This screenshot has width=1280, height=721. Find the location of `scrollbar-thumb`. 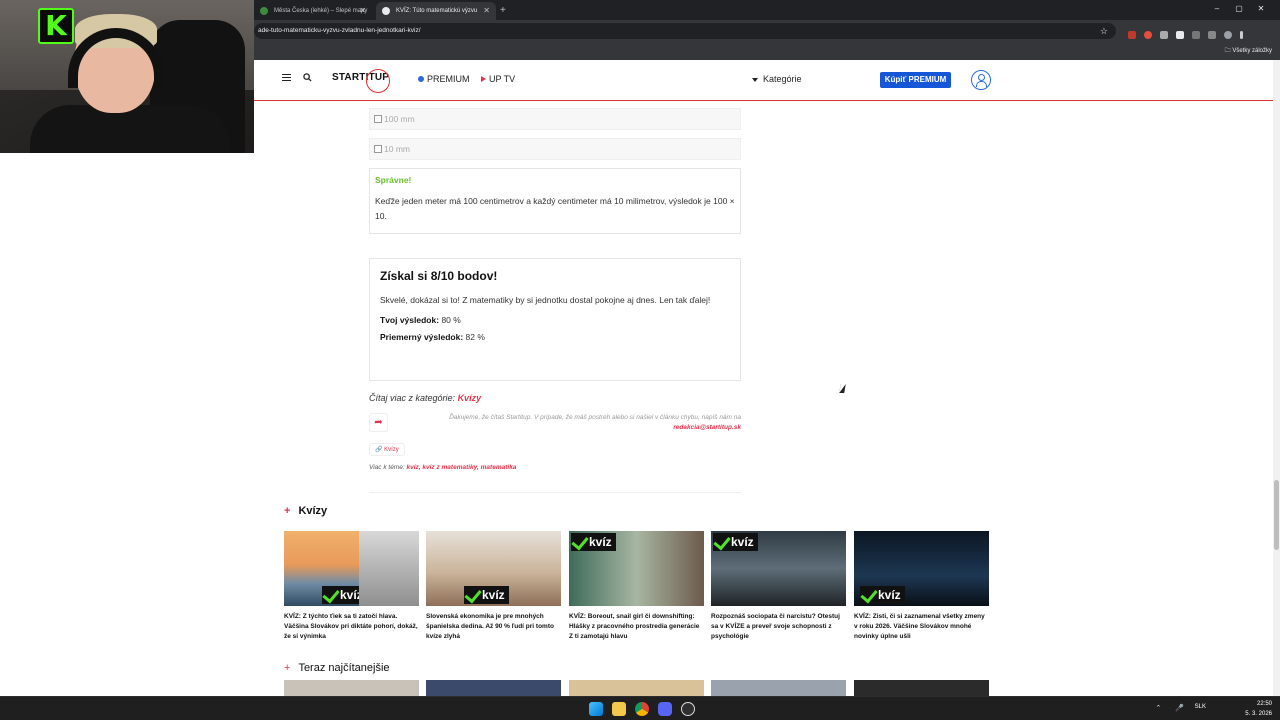

scrollbar-thumb is located at coordinates (1276, 515).